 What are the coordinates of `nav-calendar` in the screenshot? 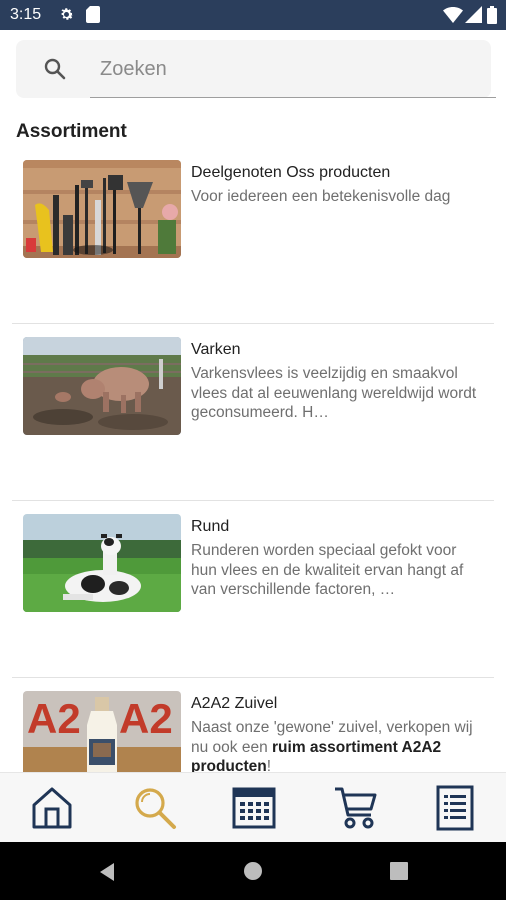 It's located at (252, 808).